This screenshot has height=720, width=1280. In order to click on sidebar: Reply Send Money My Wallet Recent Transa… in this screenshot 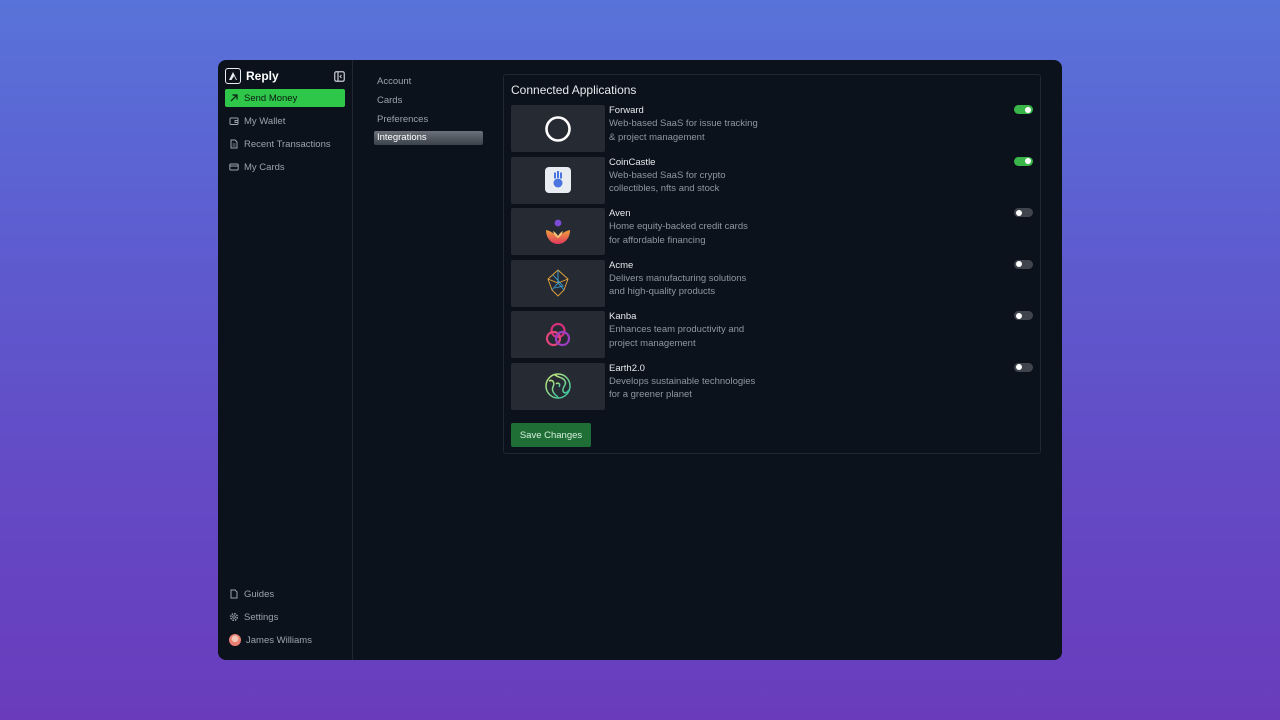, I will do `click(285, 360)`.